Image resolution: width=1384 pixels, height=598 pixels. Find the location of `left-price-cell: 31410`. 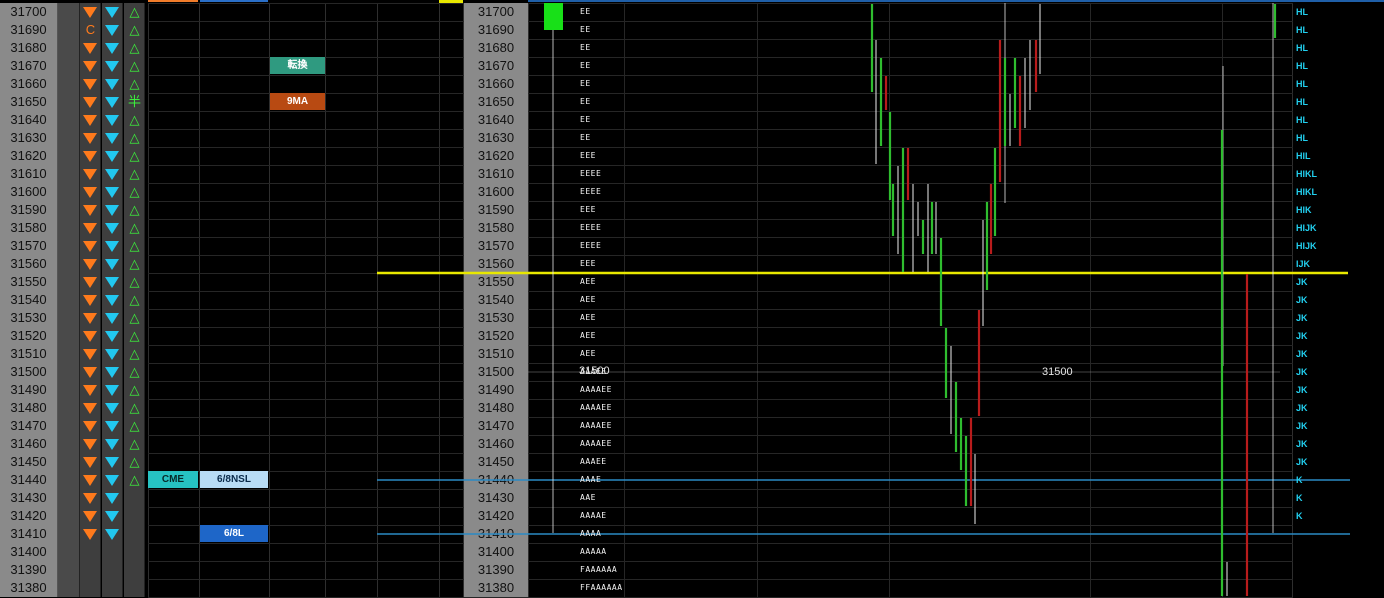

left-price-cell: 31410 is located at coordinates (29, 534).